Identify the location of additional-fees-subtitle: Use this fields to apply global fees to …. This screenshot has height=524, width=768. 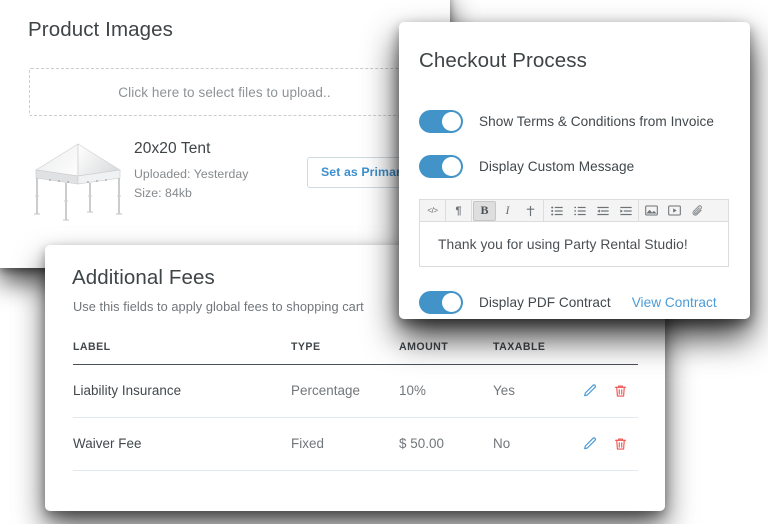
(218, 306).